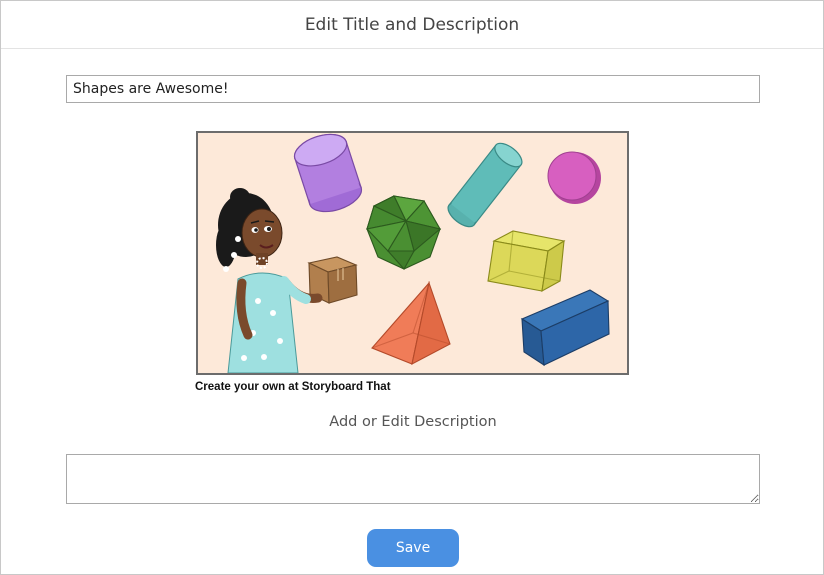 This screenshot has height=575, width=824. Describe the element at coordinates (413, 548) in the screenshot. I see `save-button: Save` at that location.